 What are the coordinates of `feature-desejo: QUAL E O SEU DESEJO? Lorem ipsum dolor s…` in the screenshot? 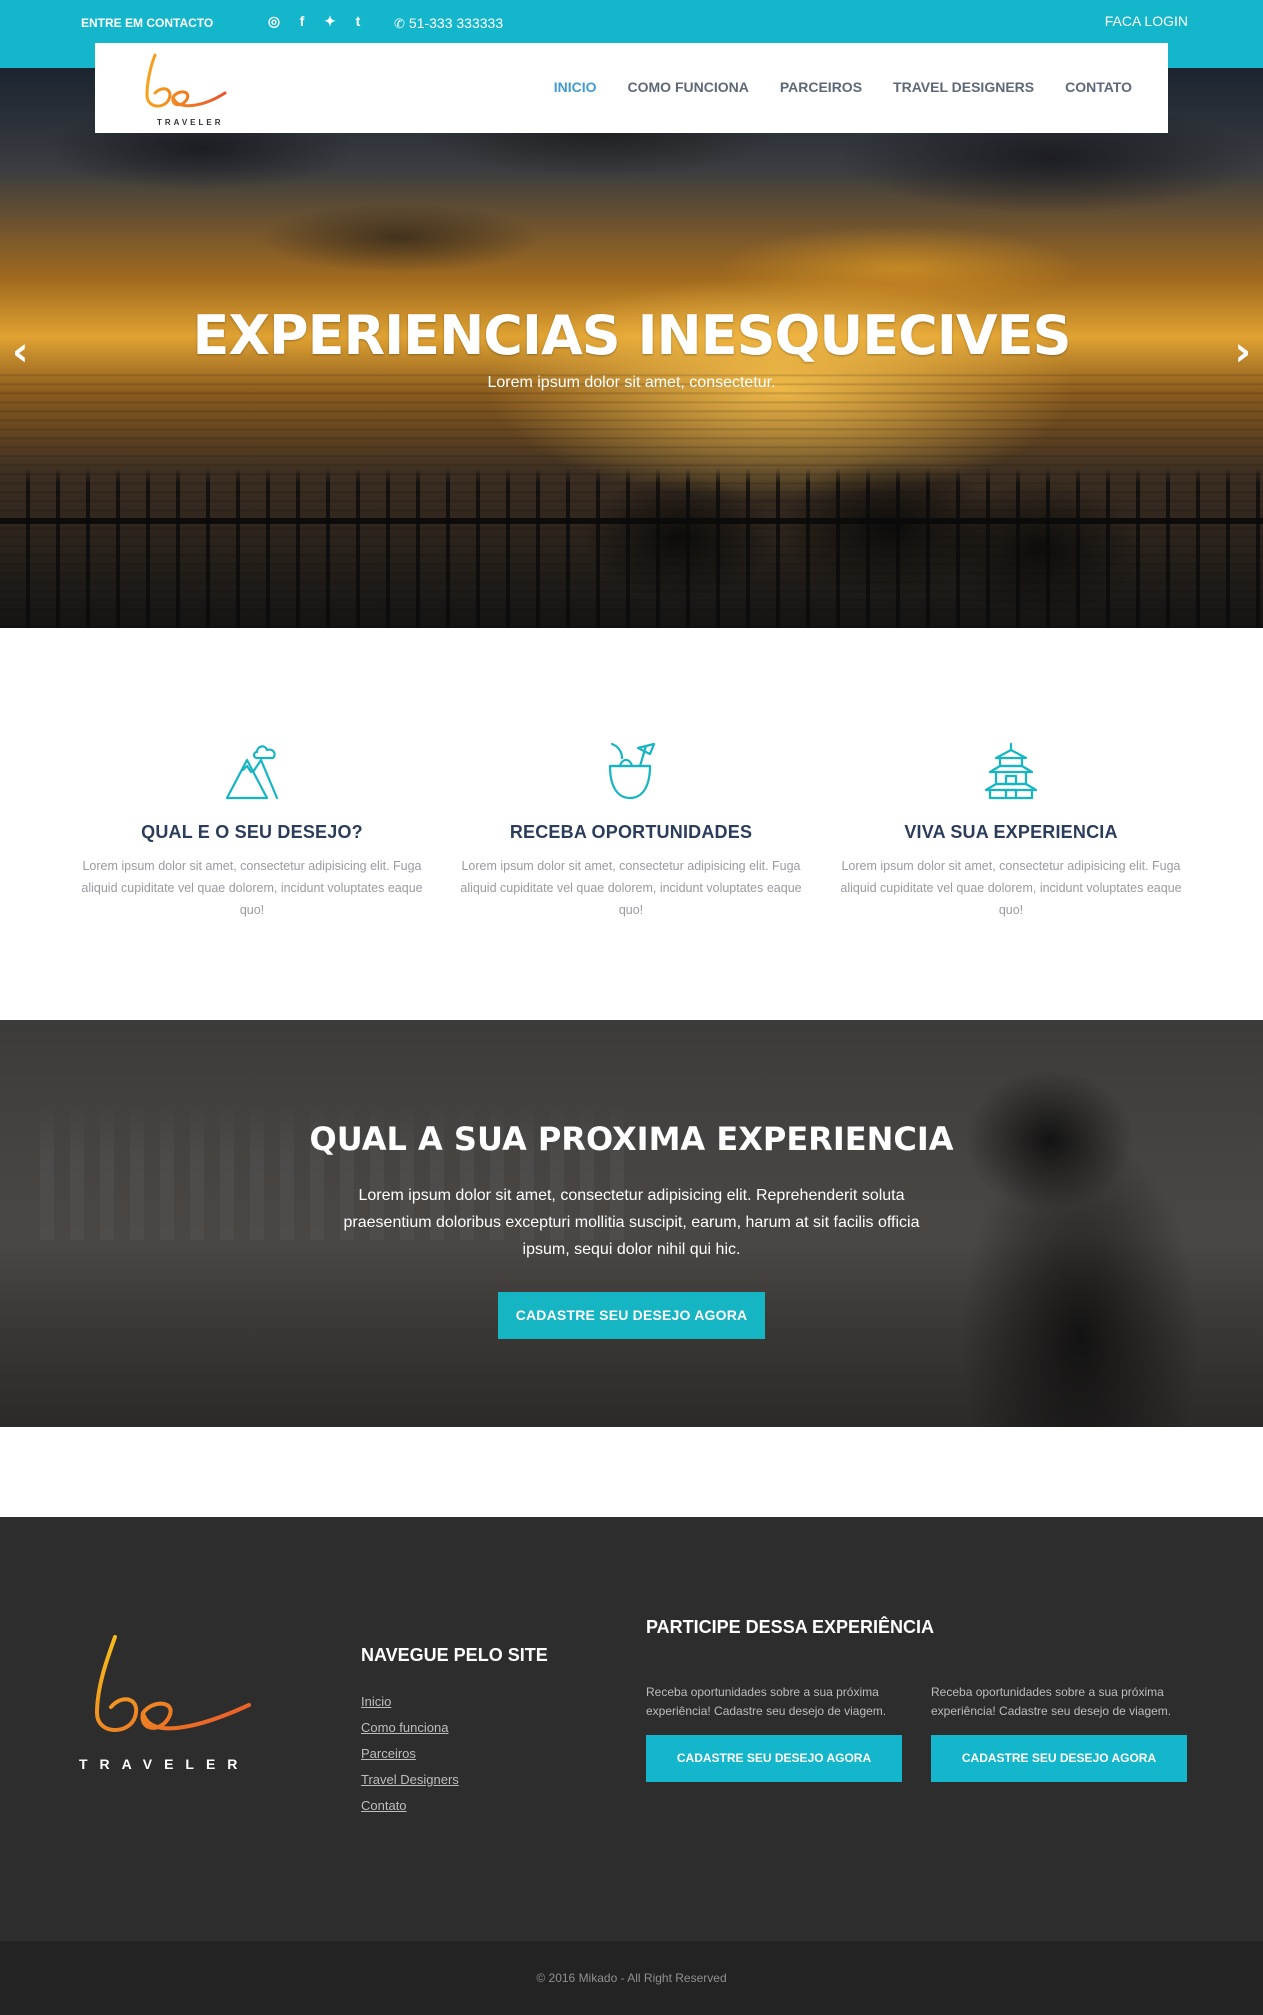 It's located at (252, 830).